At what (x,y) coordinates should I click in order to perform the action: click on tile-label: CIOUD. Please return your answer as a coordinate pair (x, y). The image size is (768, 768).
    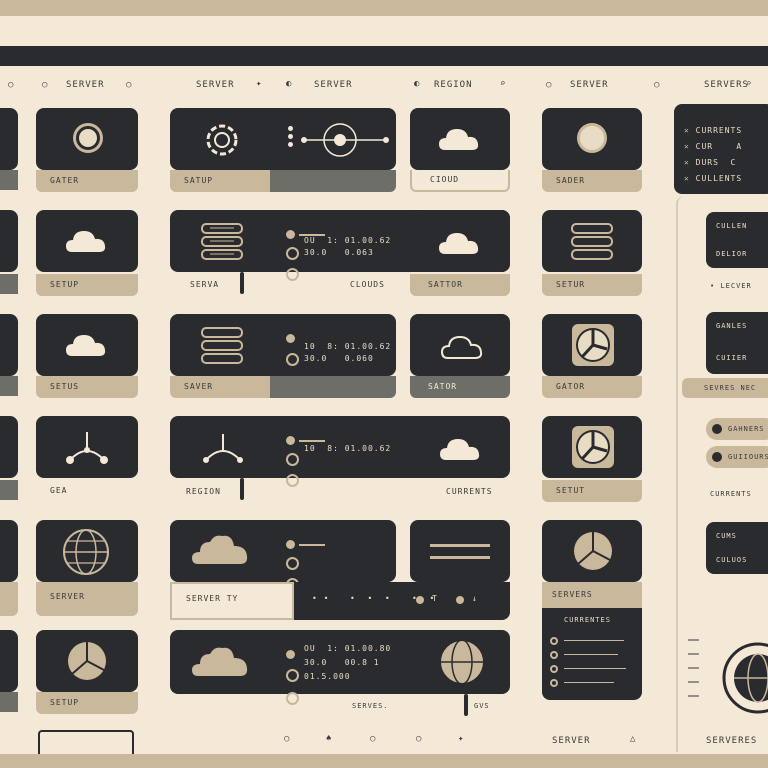
    Looking at the image, I should click on (445, 179).